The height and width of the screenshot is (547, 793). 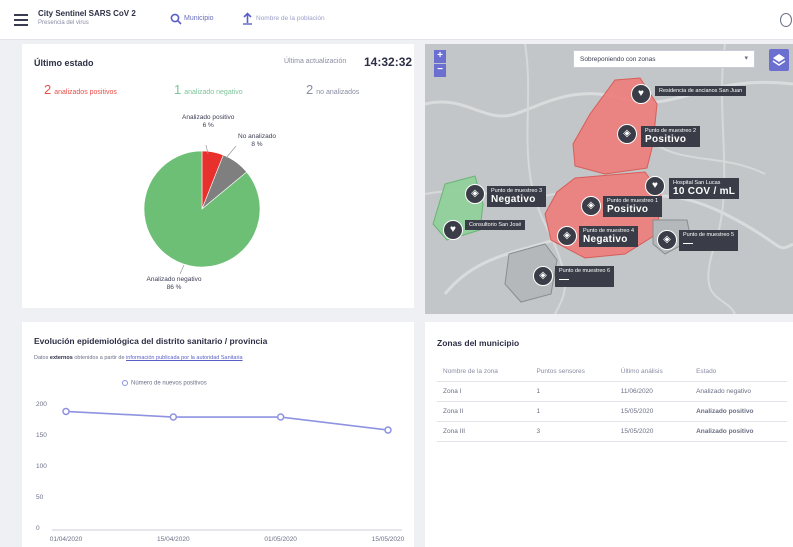 What do you see at coordinates (388, 539) in the screenshot?
I see `x-tick-label: 15/05/2020` at bounding box center [388, 539].